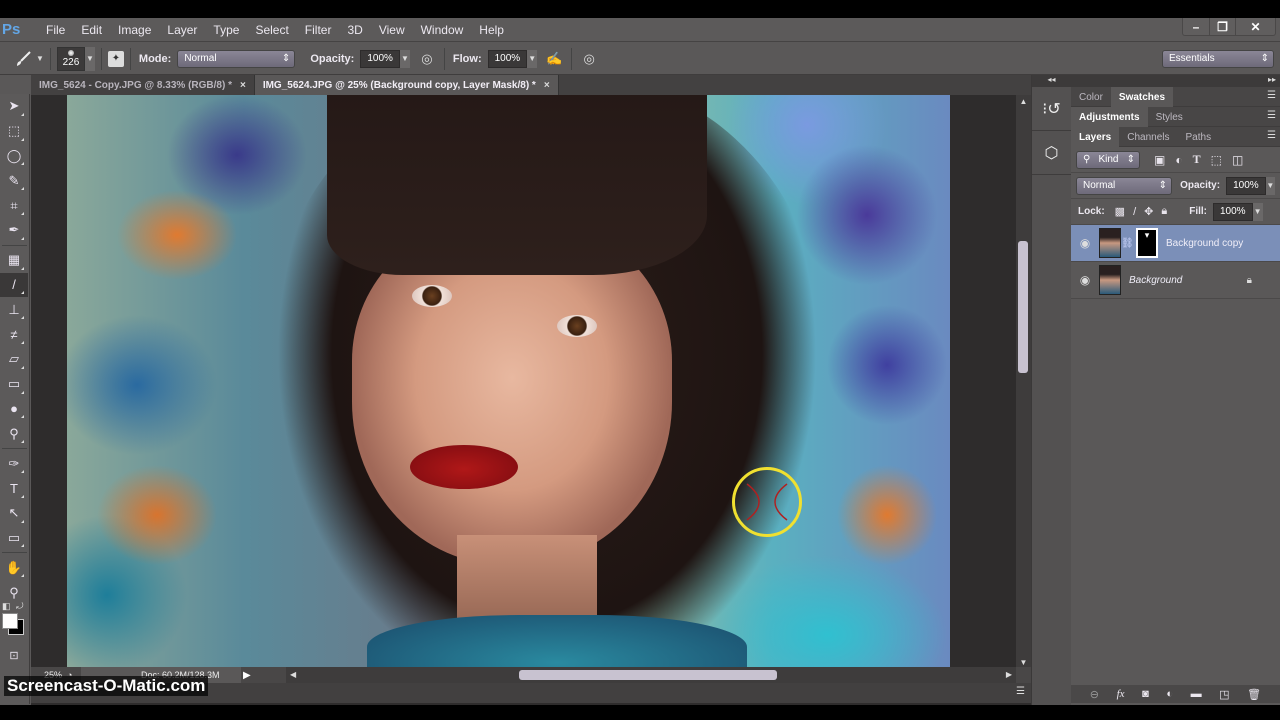 This screenshot has width=1280, height=720. What do you see at coordinates (23, 59) in the screenshot?
I see `brush-icon` at bounding box center [23, 59].